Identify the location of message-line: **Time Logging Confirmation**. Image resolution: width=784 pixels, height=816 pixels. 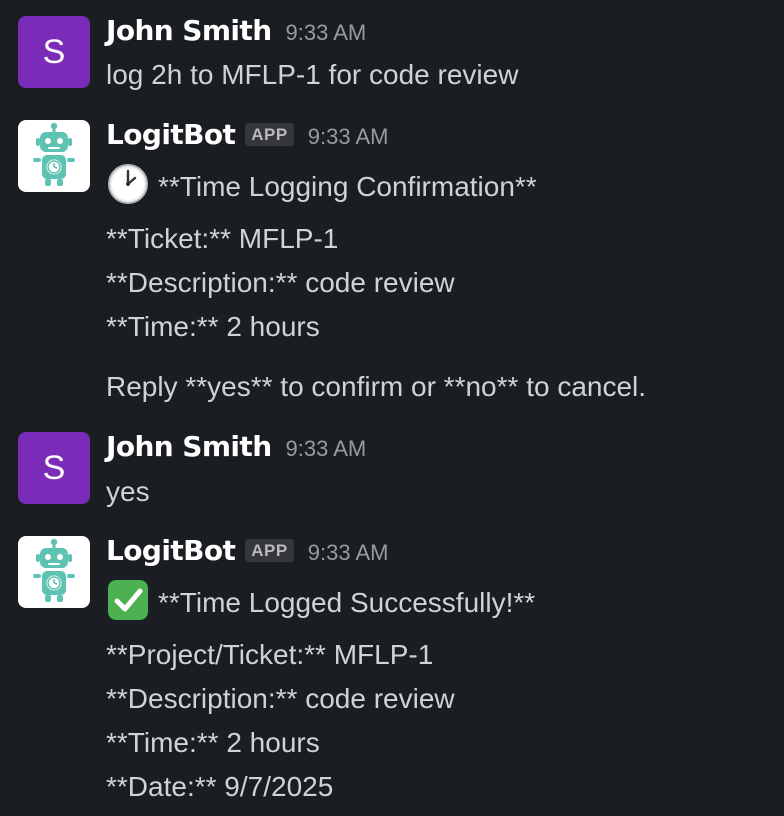
(321, 184).